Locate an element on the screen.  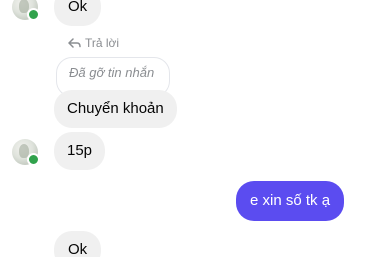
message-text: Chuyển khoản is located at coordinates (115, 108).